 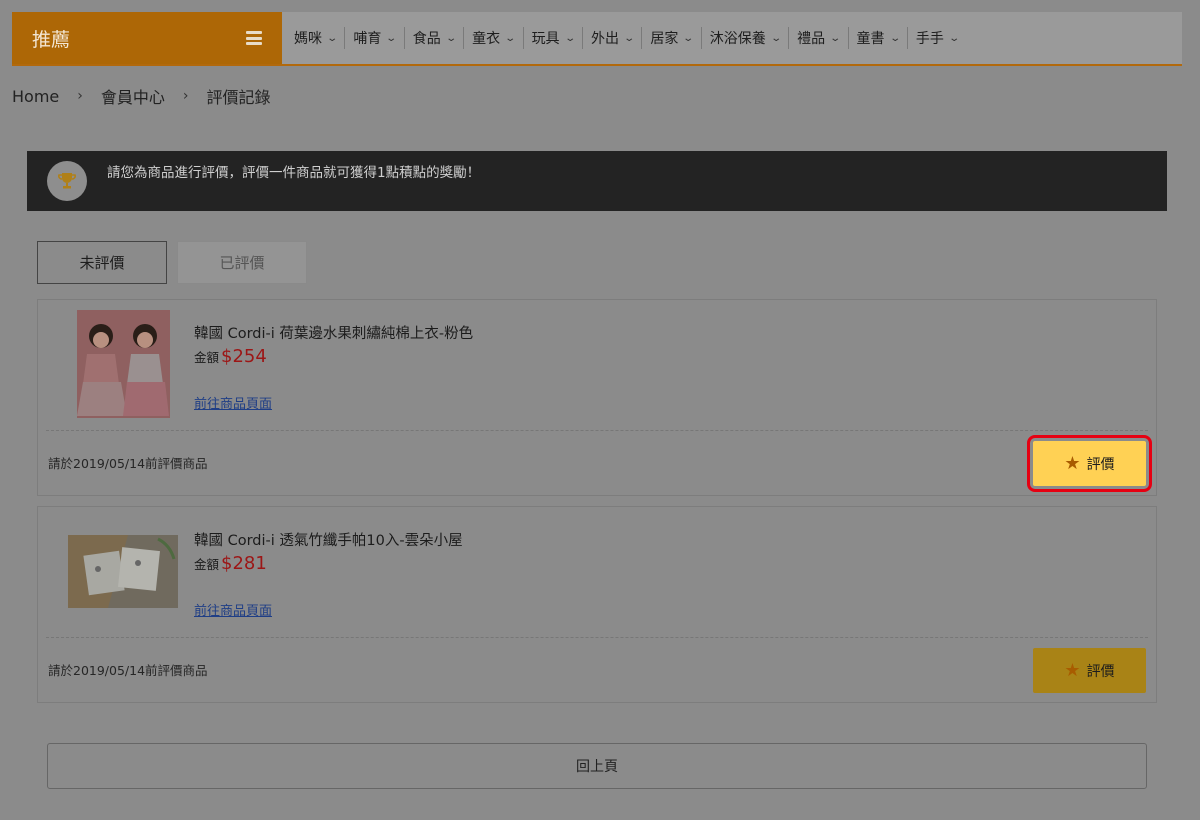 I want to click on breadcrumb-member-center: 會員中心, so click(x=133, y=96).